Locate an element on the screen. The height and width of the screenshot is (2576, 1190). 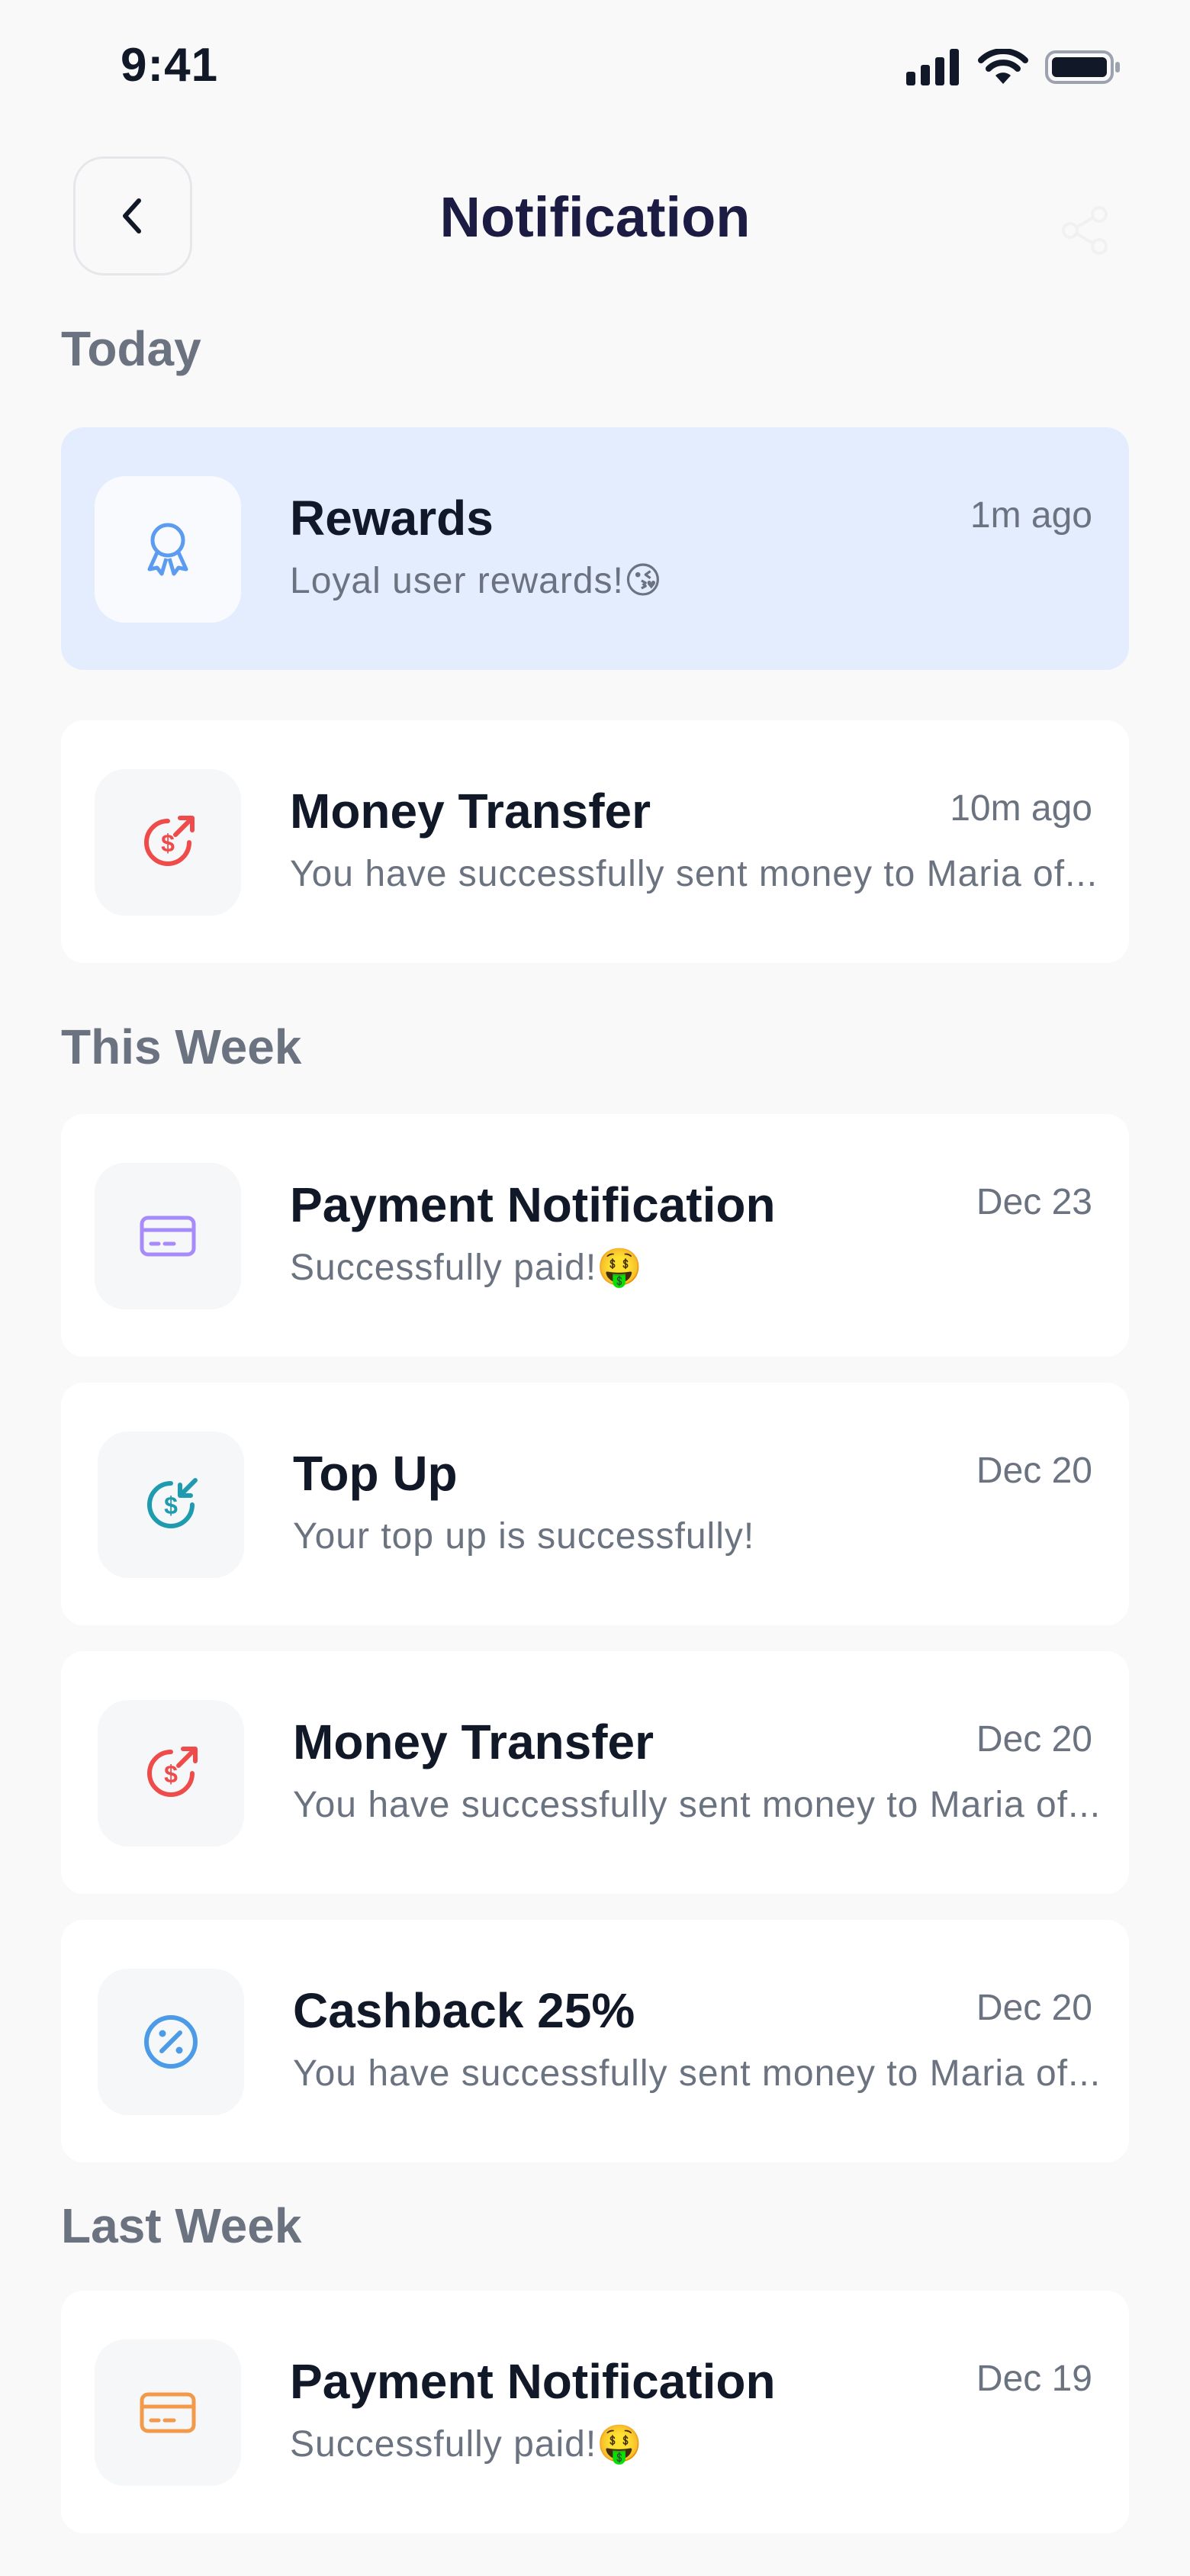
header: Notification is located at coordinates (595, 217).